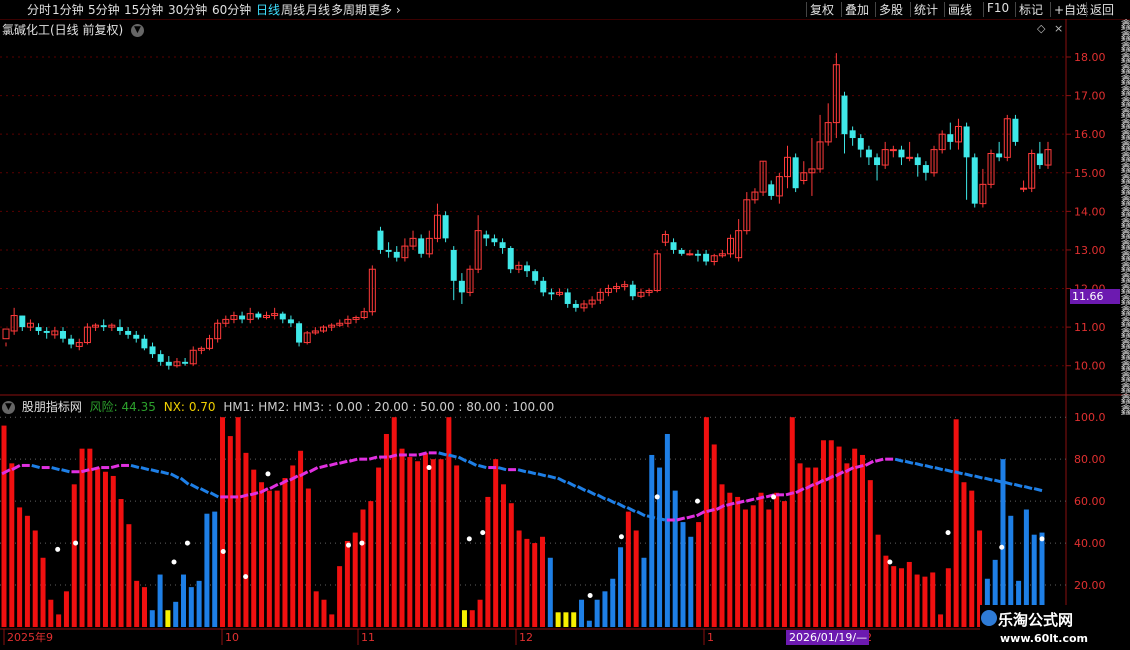  I want to click on price-tick-label: 13.00, so click(1090, 250).